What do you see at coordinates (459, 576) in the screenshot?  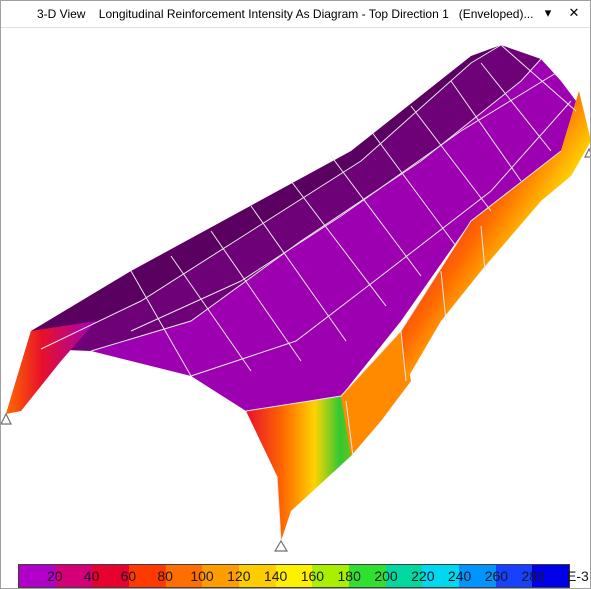 I see `legend-tick-label: 240` at bounding box center [459, 576].